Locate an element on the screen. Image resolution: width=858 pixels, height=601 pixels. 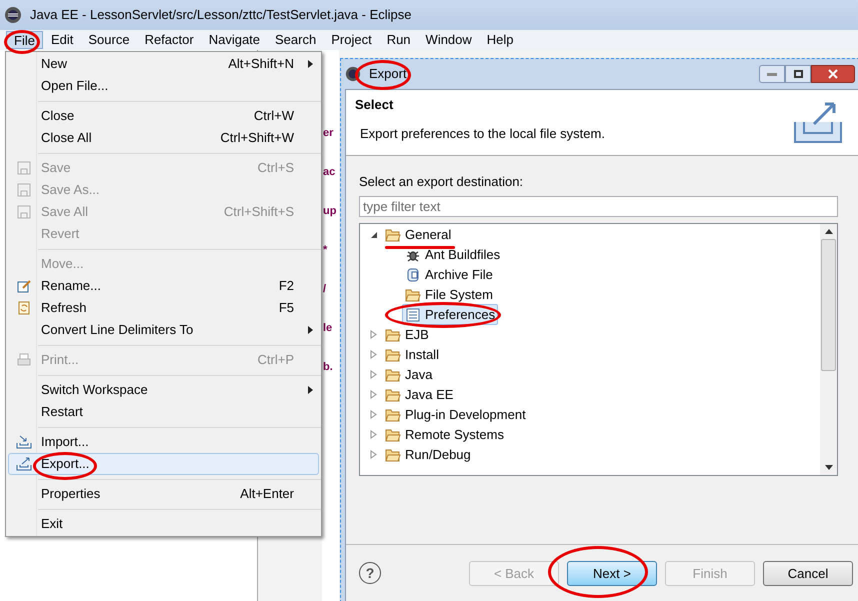
menu-item: Help is located at coordinates (500, 40).